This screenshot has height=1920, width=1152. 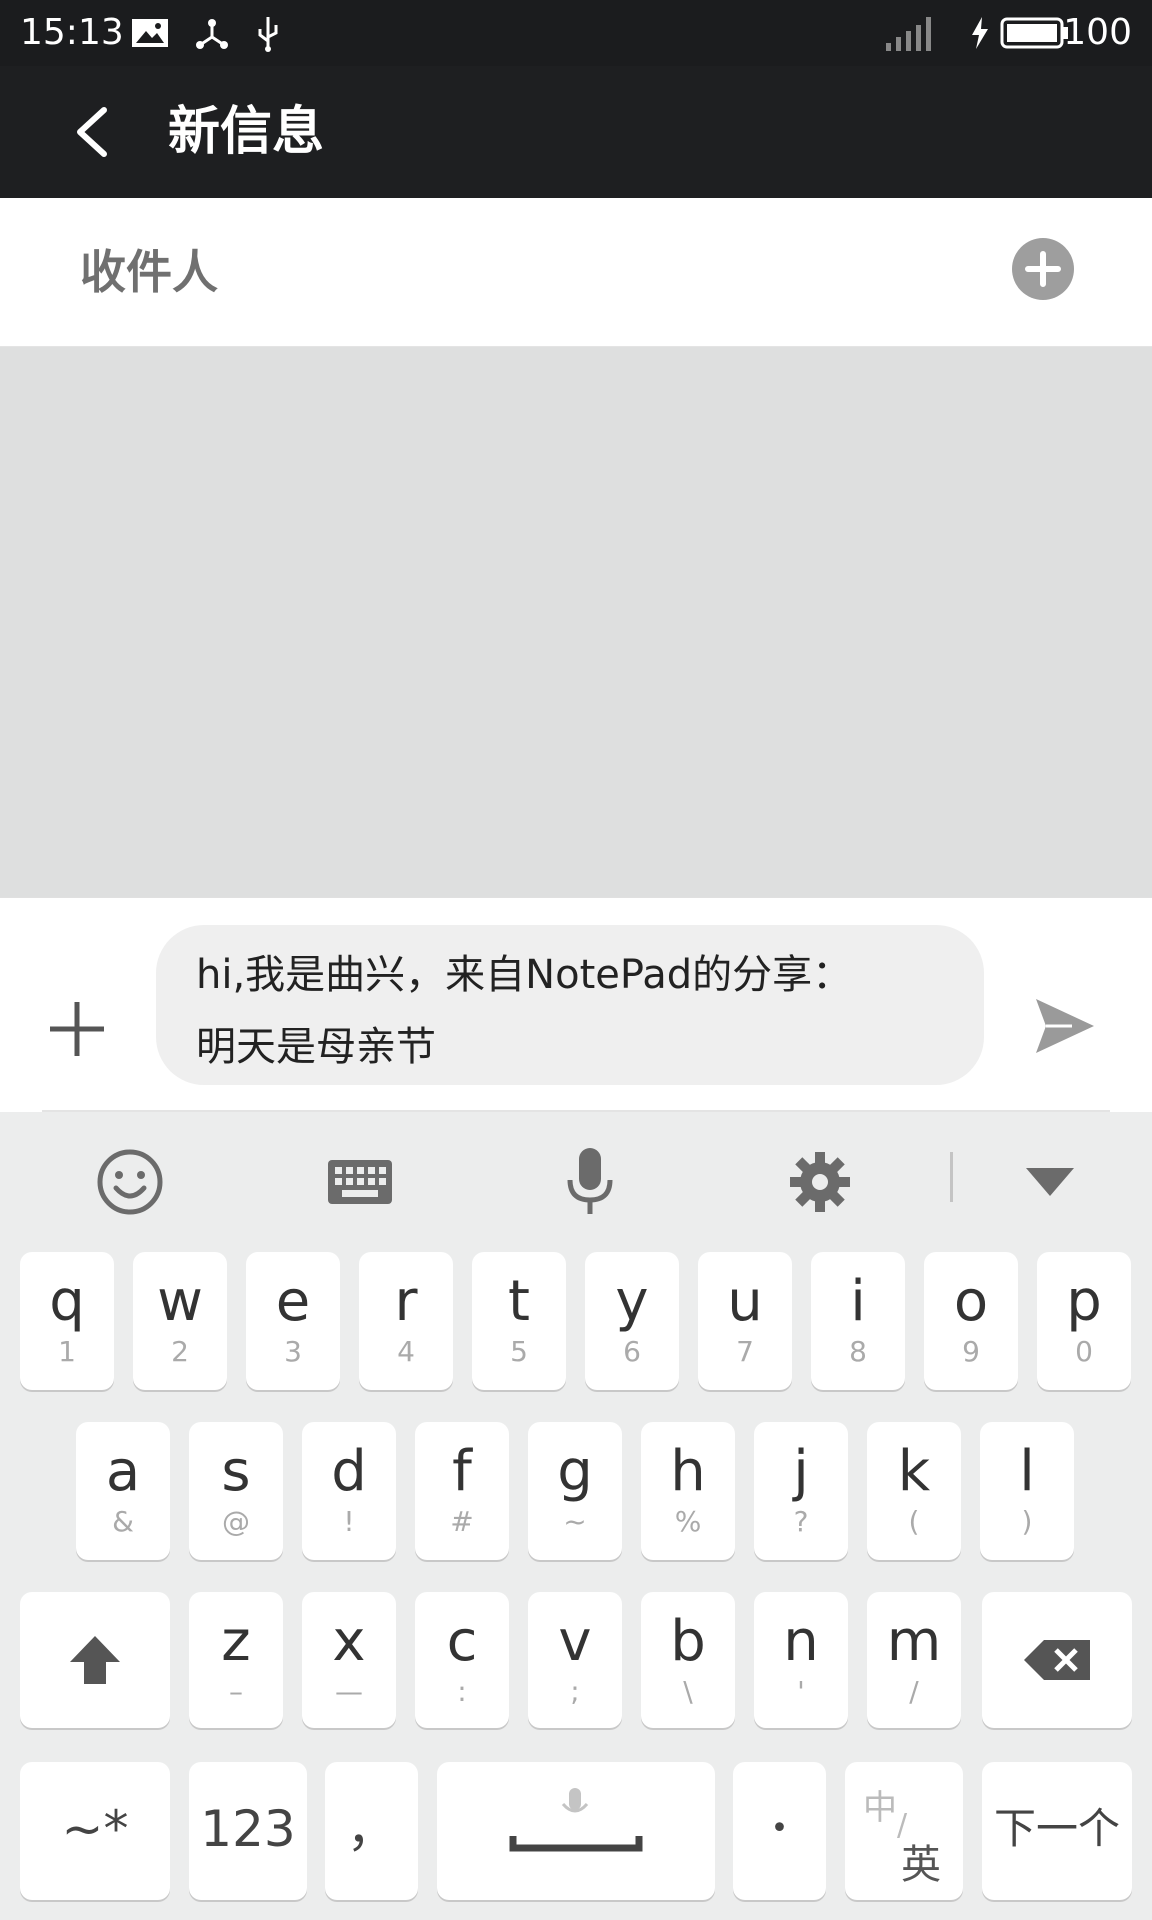 I want to click on key-main-label: v, so click(x=575, y=1641).